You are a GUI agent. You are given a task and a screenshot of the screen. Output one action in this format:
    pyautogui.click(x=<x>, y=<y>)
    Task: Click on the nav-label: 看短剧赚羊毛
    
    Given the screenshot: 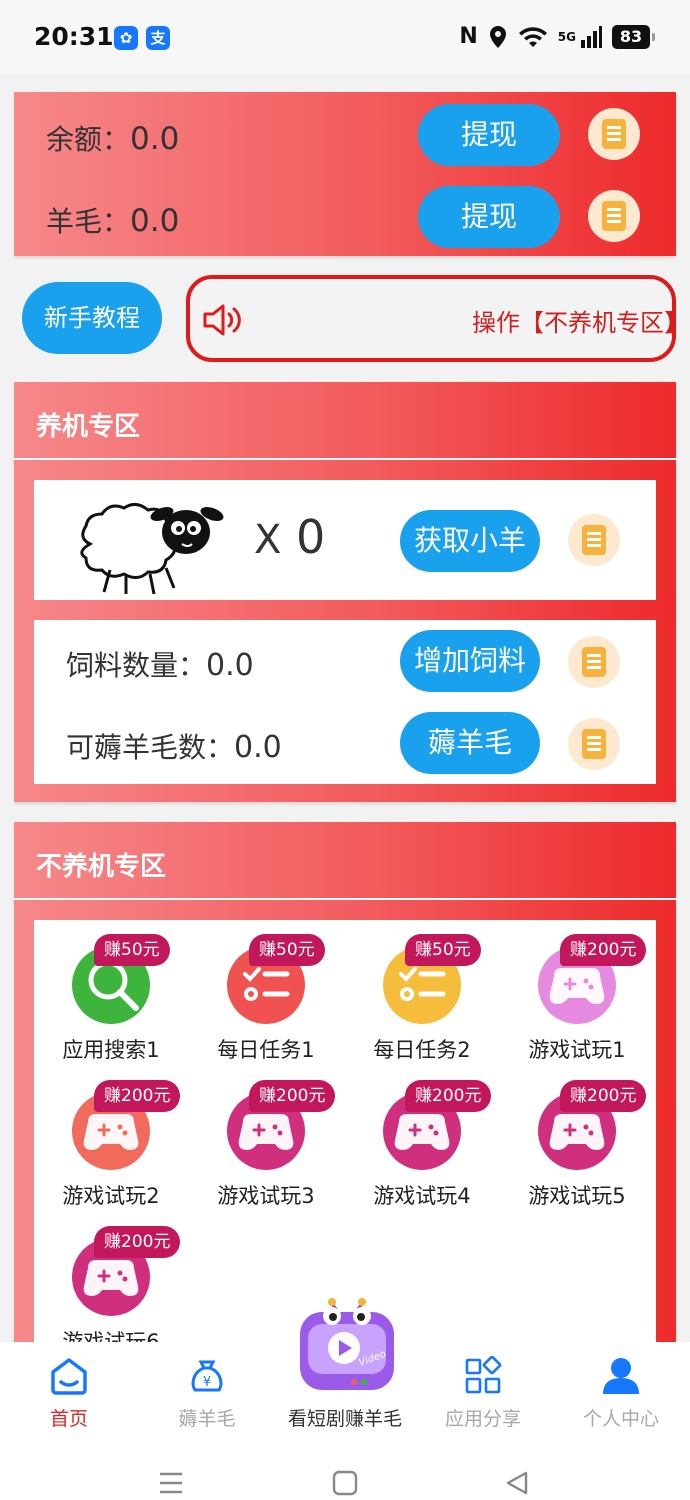 What is the action you would take?
    pyautogui.click(x=344, y=1419)
    